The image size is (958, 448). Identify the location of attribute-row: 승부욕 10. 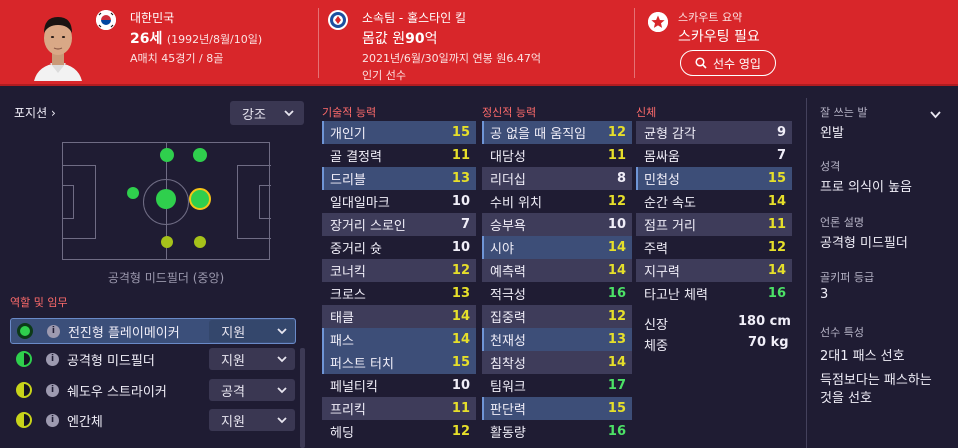
(557, 224).